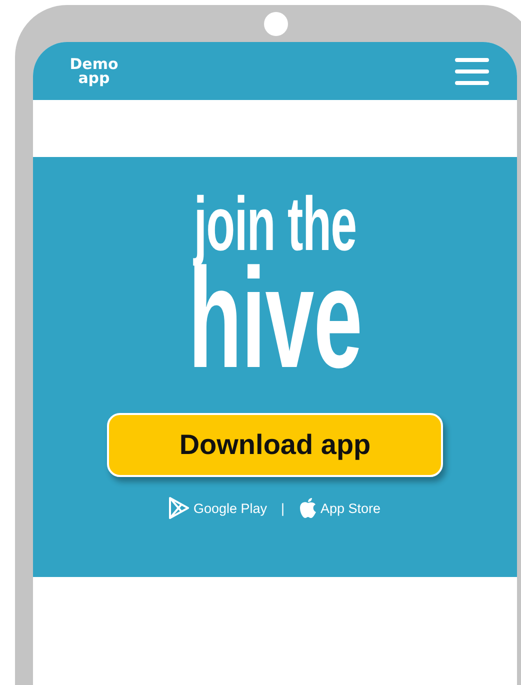 The width and height of the screenshot is (521, 685). I want to click on store-link: Google Play, so click(218, 508).